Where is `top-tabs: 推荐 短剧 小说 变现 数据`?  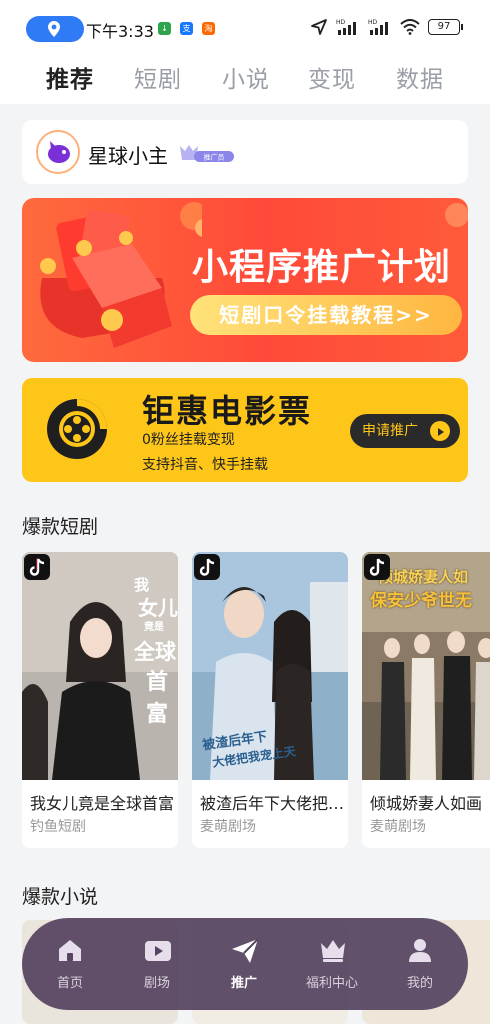
top-tabs: 推荐 短剧 小说 变现 数据 is located at coordinates (245, 81).